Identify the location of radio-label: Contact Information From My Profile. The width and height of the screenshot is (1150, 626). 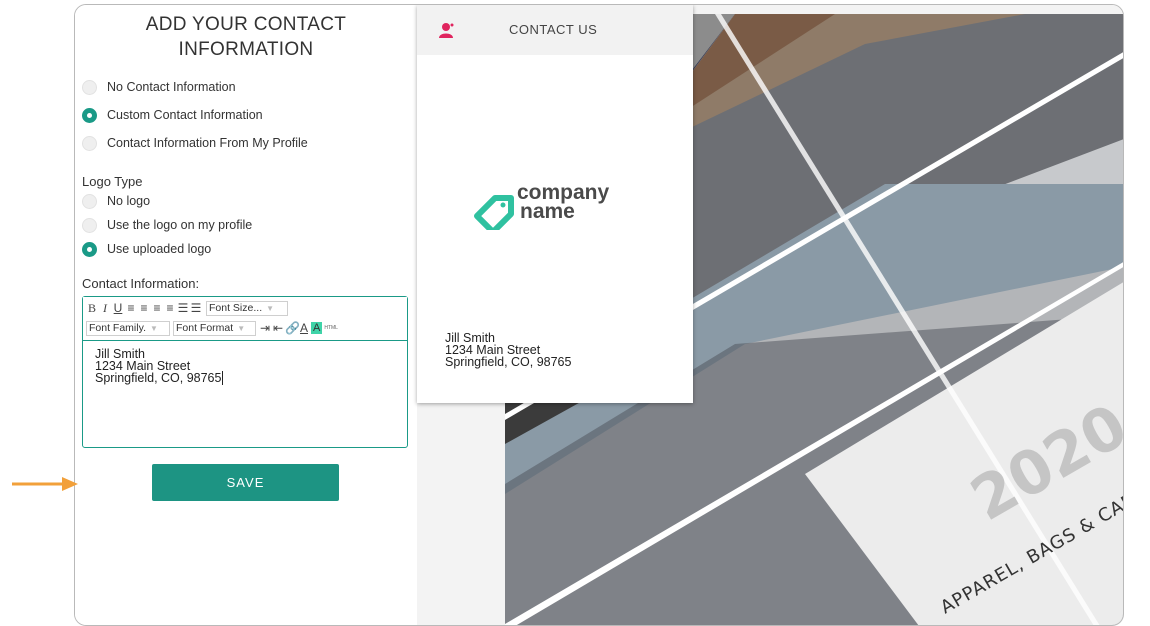
(207, 143).